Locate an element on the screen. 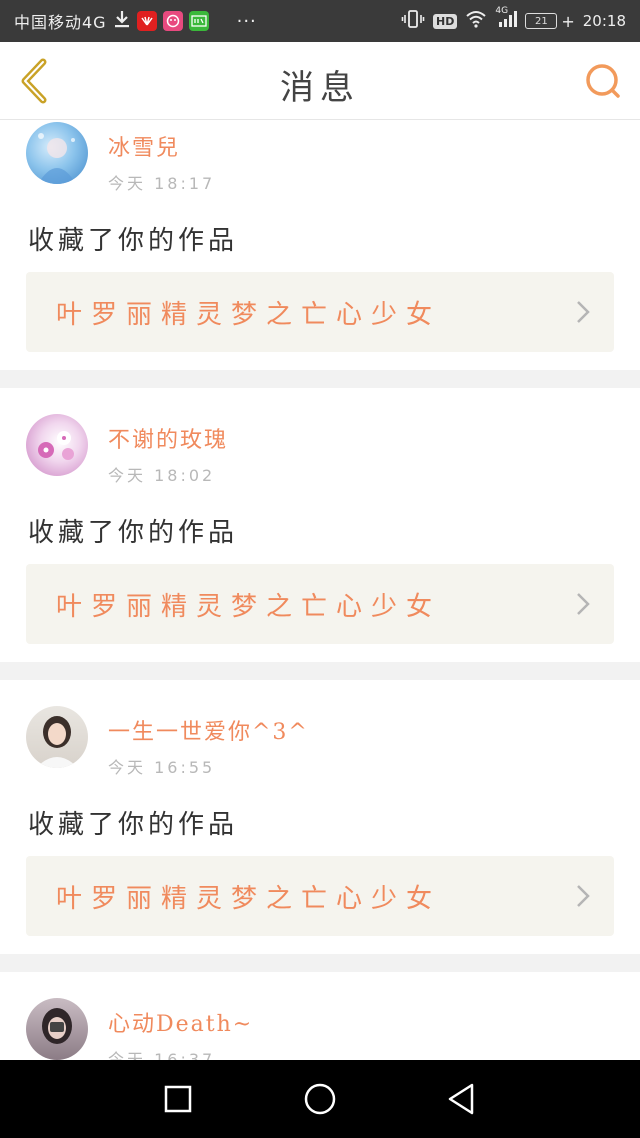  timestamp: 今天 18:02 is located at coordinates (162, 475).